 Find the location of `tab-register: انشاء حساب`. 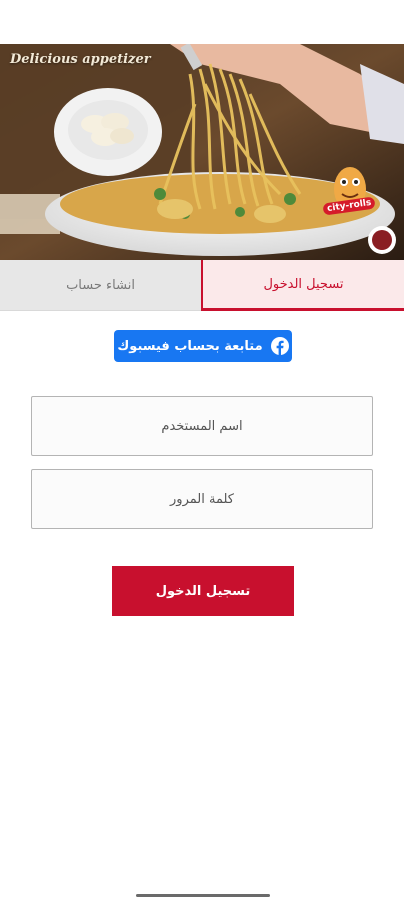

tab-register: انشاء حساب is located at coordinates (100, 285).